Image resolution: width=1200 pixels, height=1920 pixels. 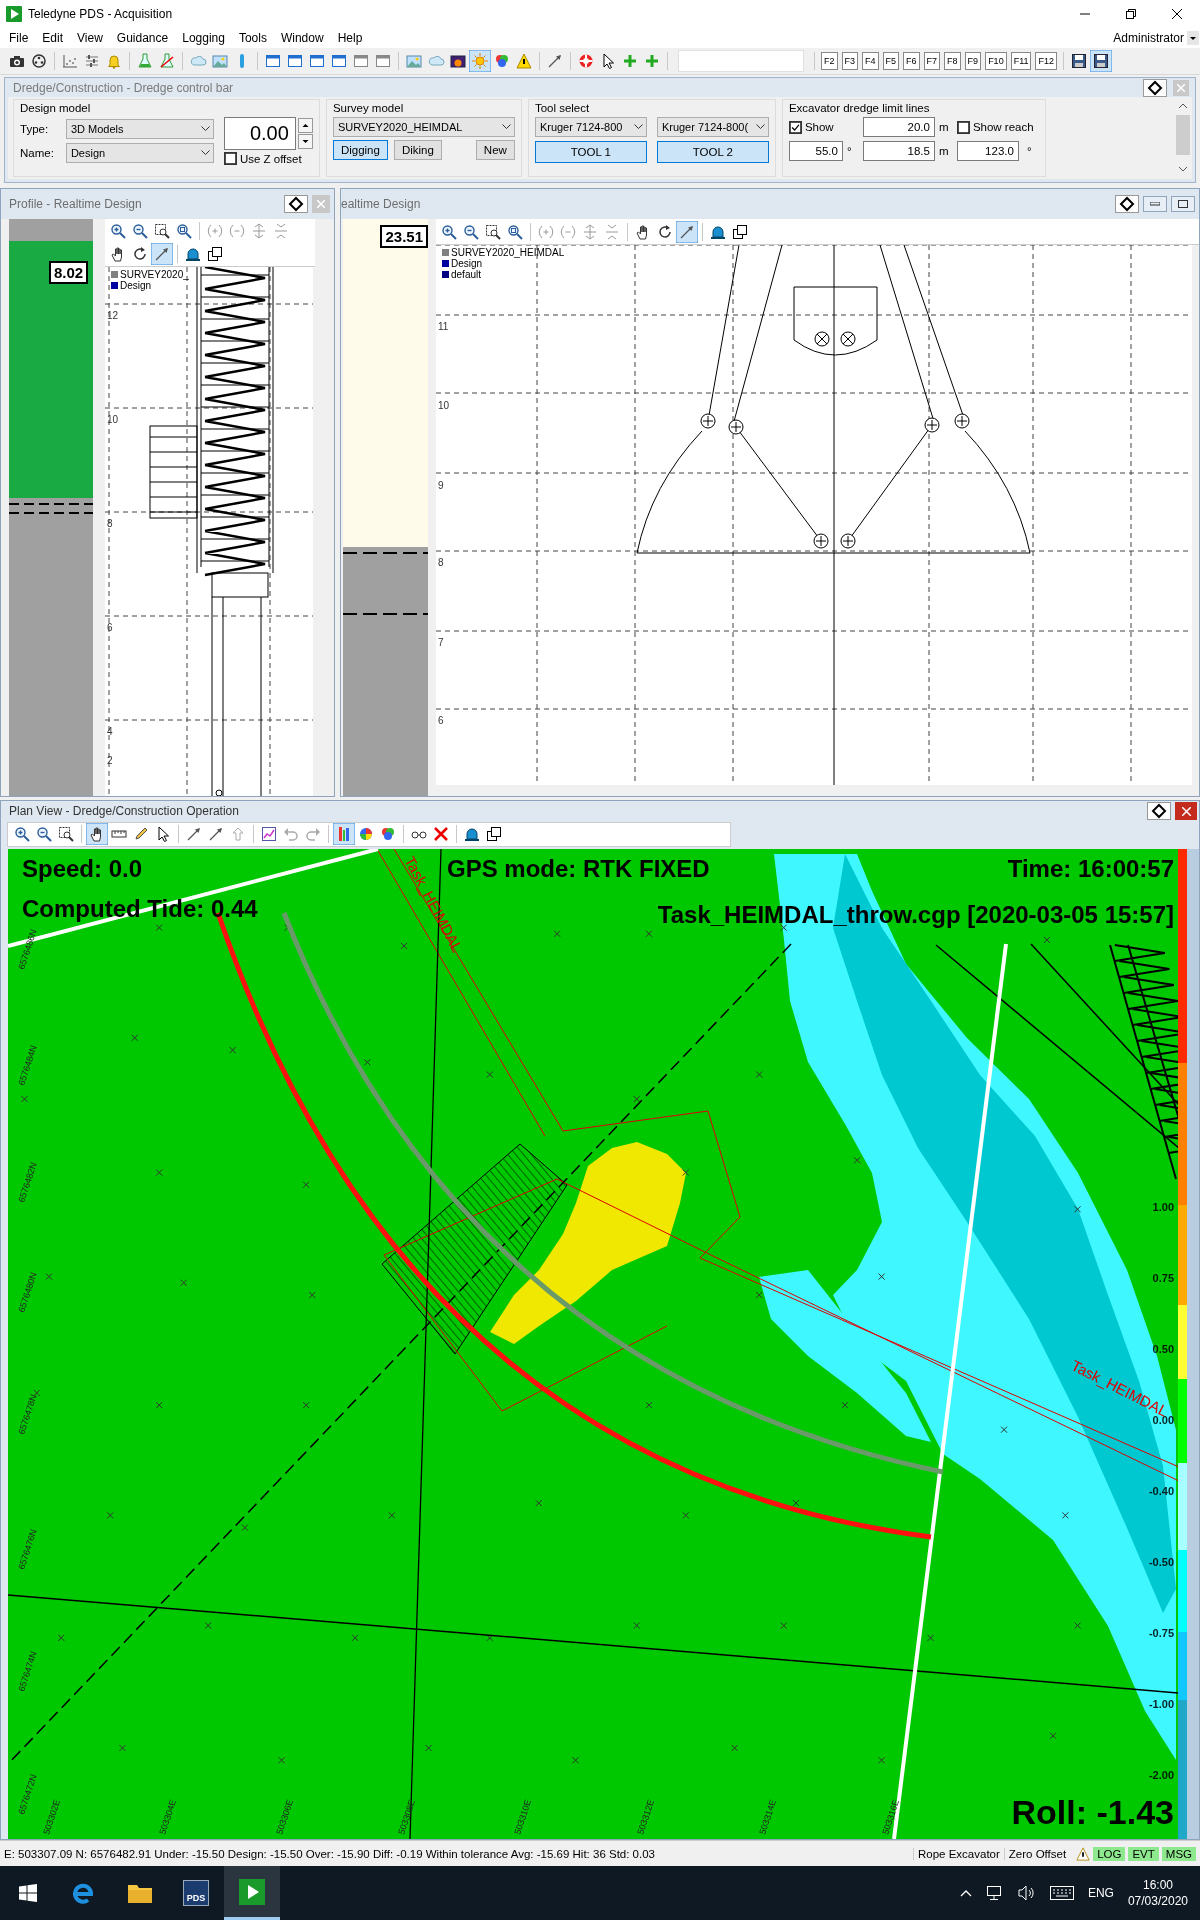 I want to click on minimize-icon, so click(x=1155, y=204).